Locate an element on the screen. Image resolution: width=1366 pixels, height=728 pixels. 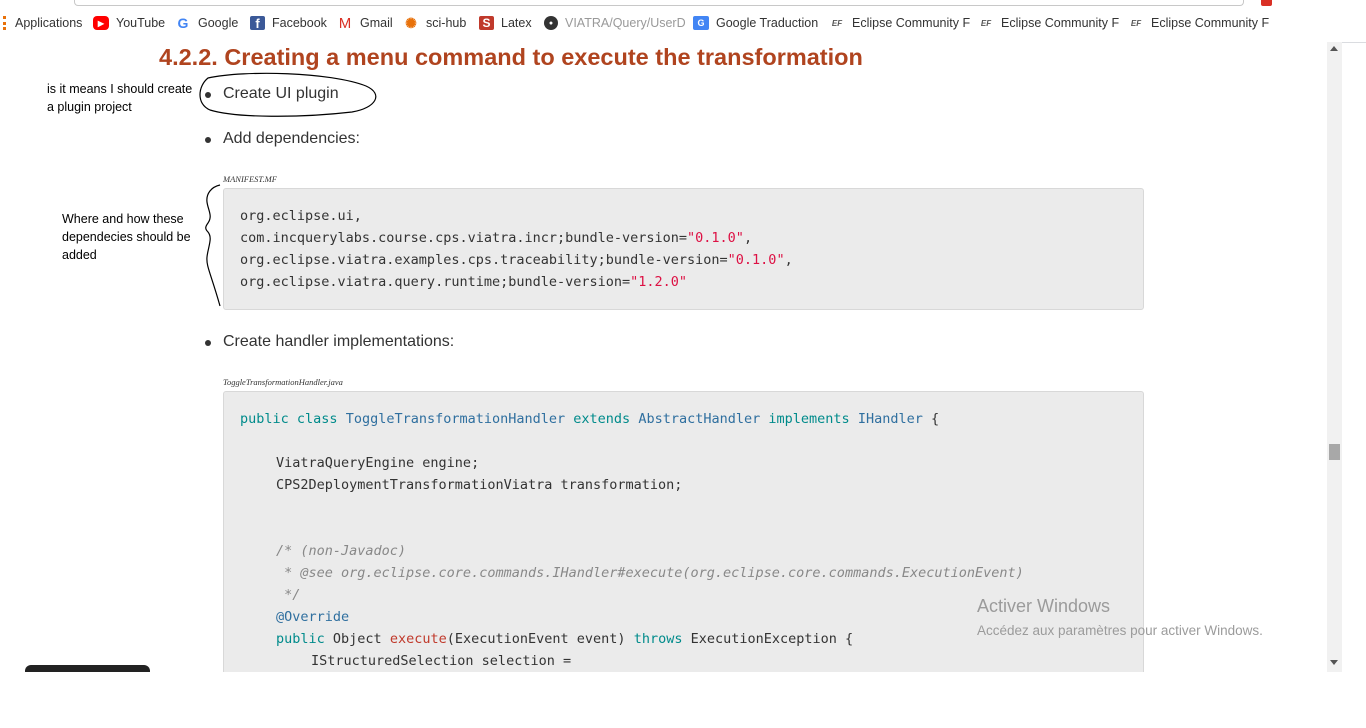
code-comment: */ is located at coordinates (288, 595).